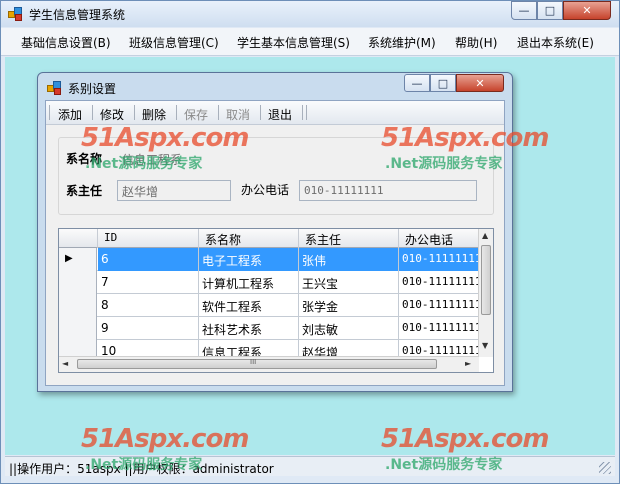  I want to click on add-button: 添加, so click(70, 114).